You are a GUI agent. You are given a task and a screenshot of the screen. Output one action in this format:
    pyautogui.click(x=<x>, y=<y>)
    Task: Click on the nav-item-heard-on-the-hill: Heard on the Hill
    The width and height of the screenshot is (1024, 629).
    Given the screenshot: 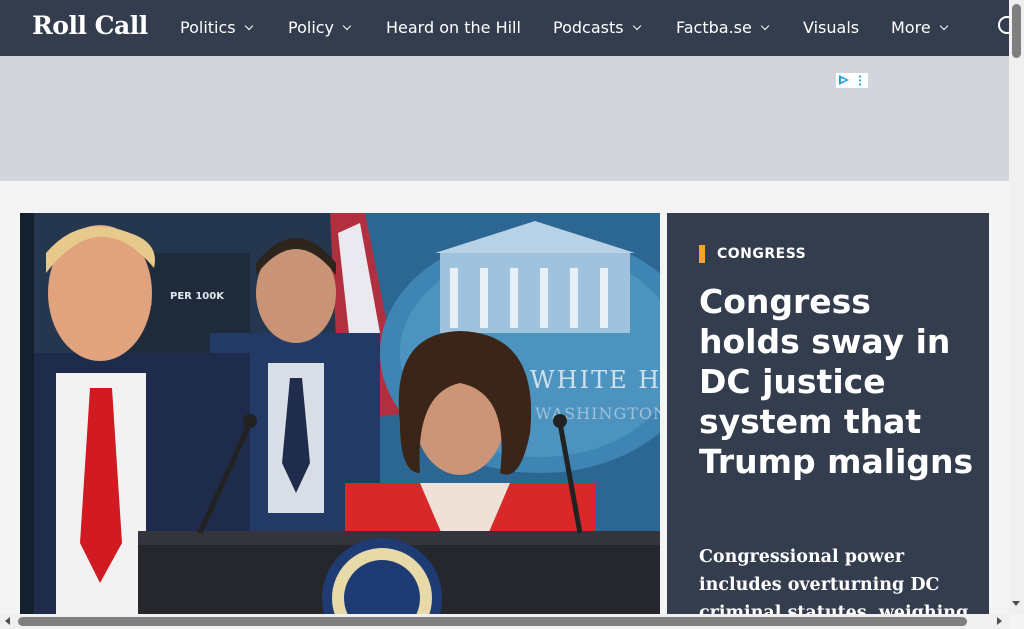 What is the action you would take?
    pyautogui.click(x=453, y=28)
    